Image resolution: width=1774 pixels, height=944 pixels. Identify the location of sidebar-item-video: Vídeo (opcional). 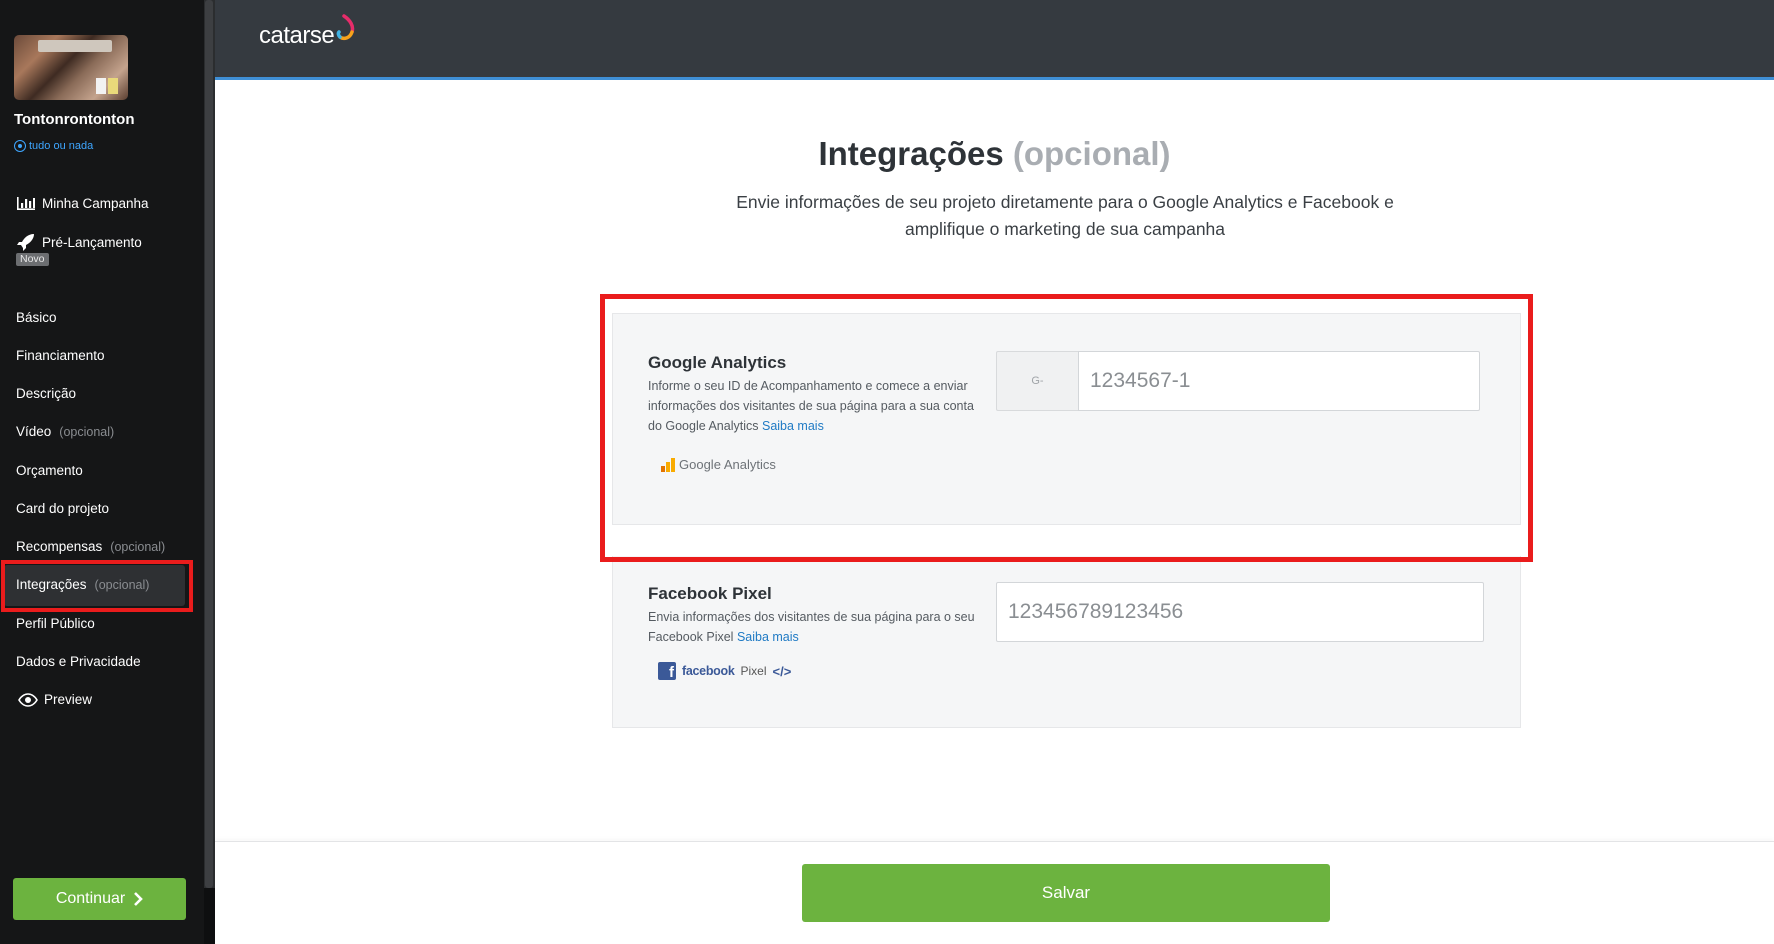
(65, 431).